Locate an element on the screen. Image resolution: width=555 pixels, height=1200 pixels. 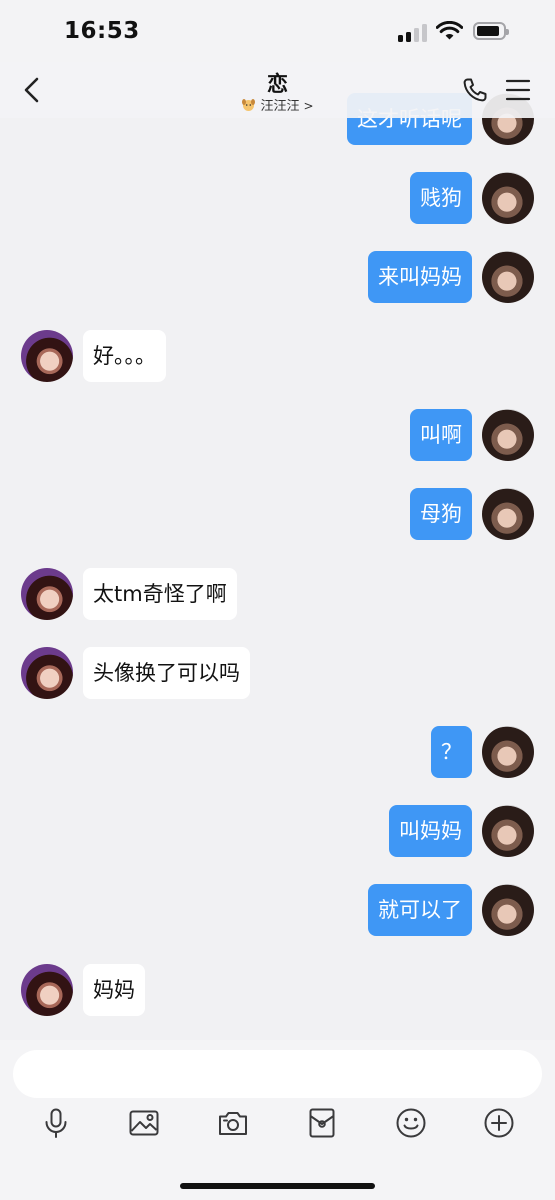
contact-status-text: 汪汪汪 is located at coordinates (280, 106).